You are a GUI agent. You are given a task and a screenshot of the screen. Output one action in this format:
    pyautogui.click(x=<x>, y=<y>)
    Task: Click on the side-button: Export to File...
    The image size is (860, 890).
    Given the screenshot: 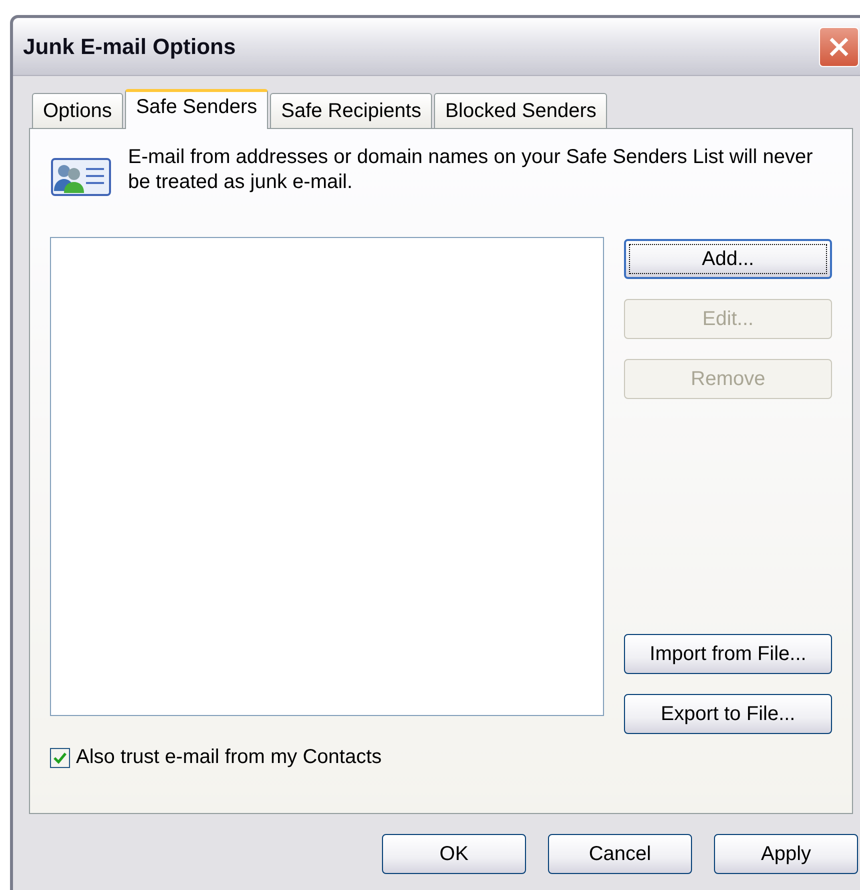 What is the action you would take?
    pyautogui.click(x=728, y=714)
    